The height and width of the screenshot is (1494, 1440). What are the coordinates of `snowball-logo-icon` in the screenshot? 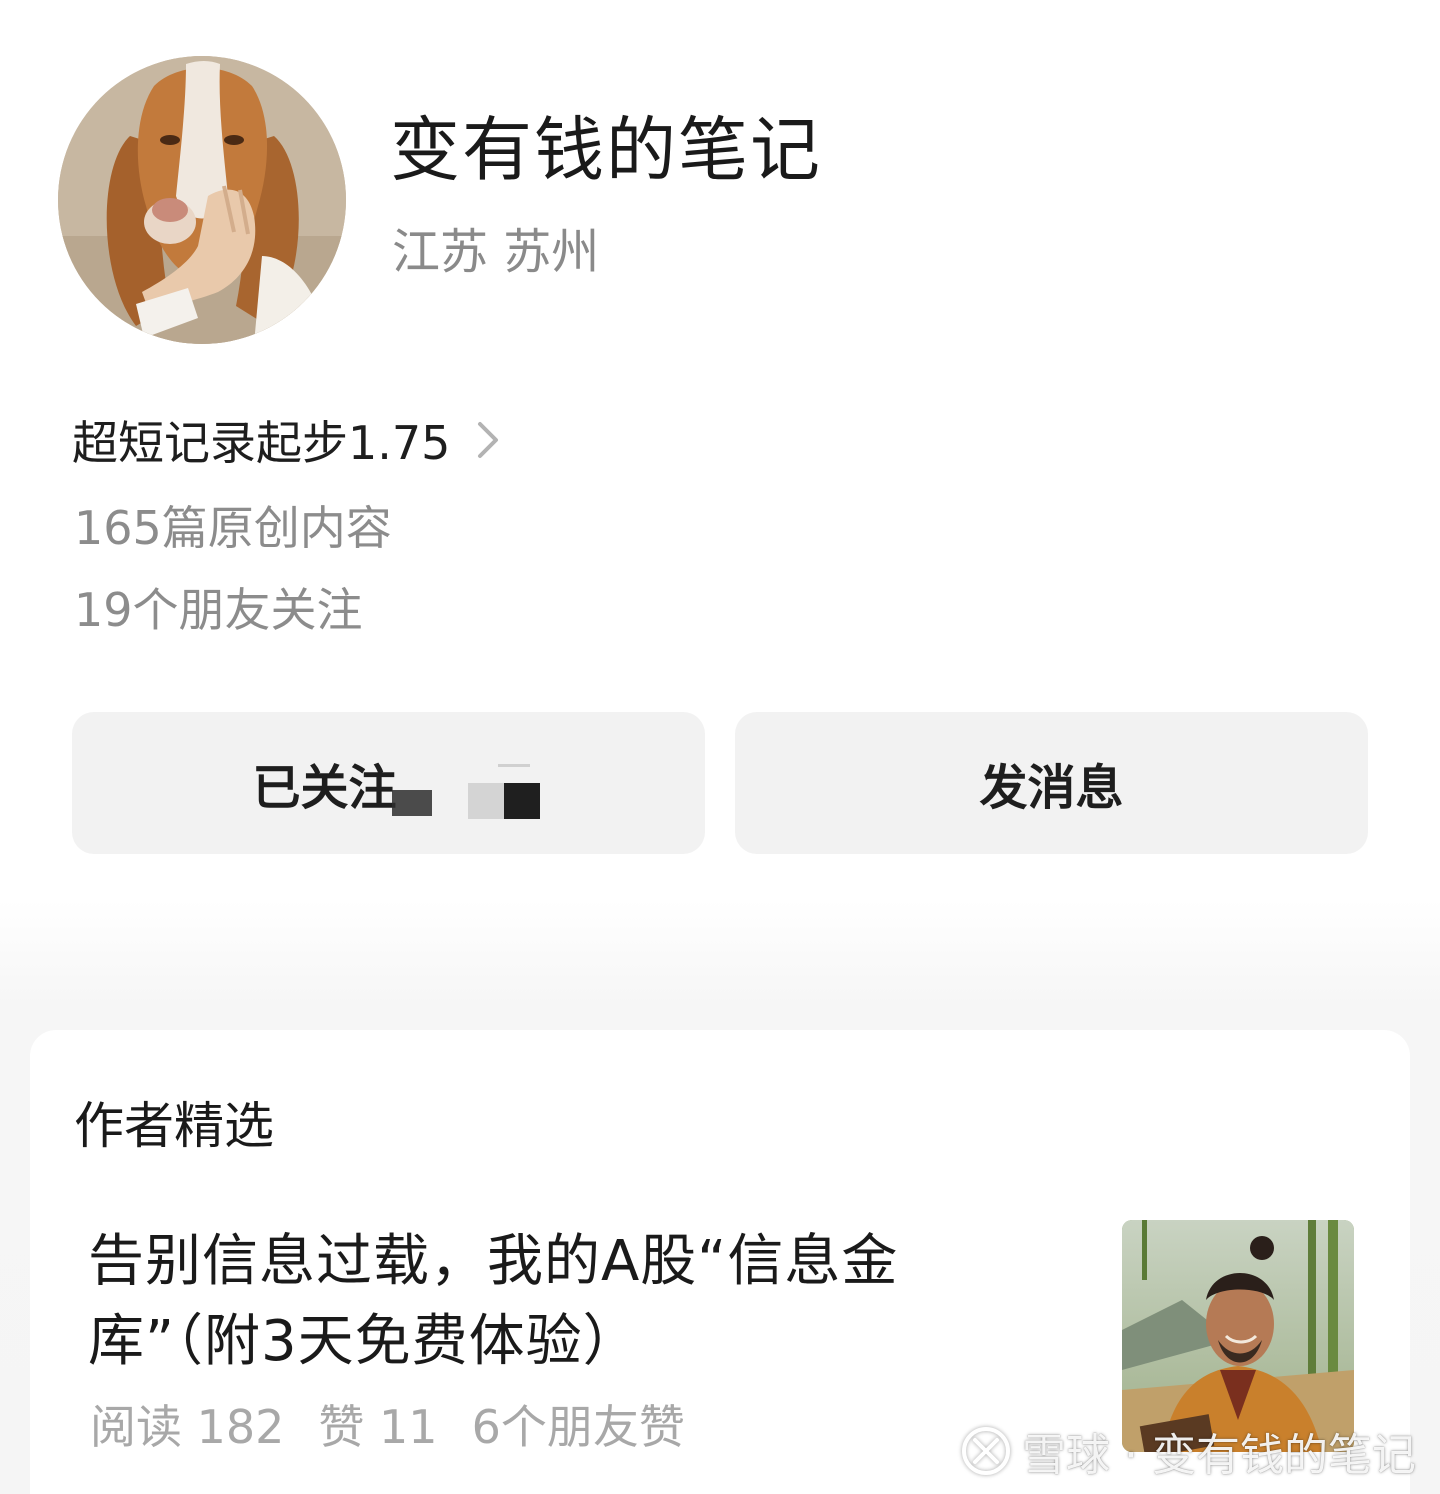 It's located at (986, 1451).